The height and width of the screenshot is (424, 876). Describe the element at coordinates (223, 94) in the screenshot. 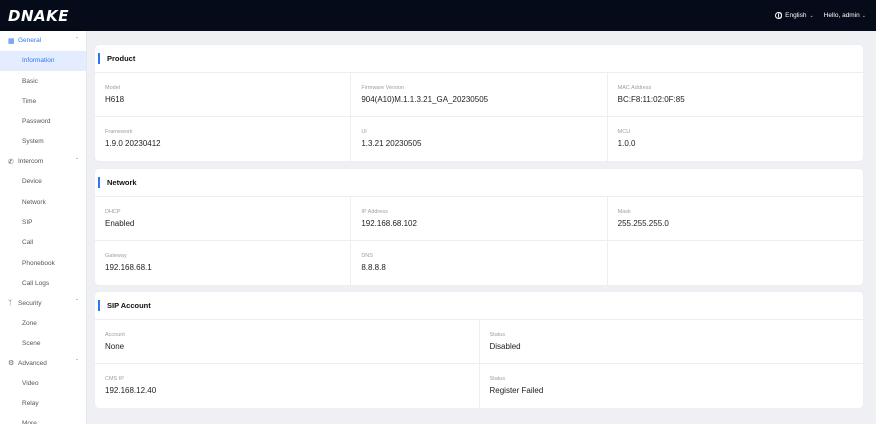

I see `model-cell: Model H618` at that location.